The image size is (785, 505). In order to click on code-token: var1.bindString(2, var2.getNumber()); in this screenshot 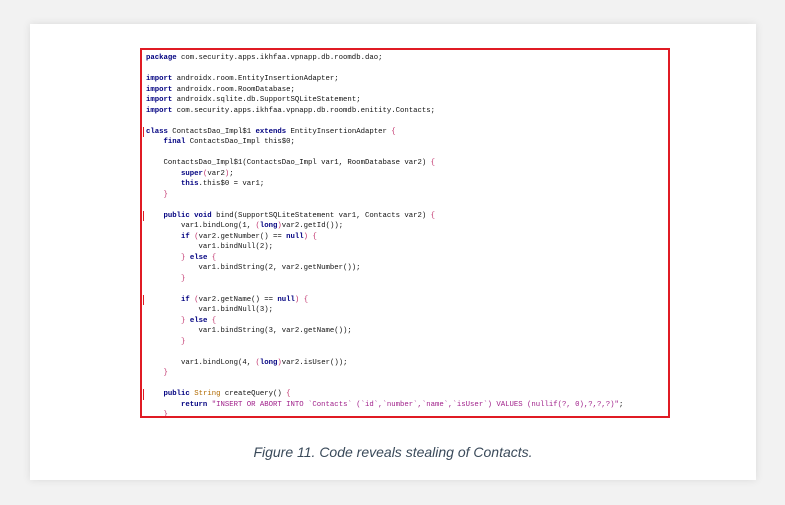, I will do `click(253, 268)`.